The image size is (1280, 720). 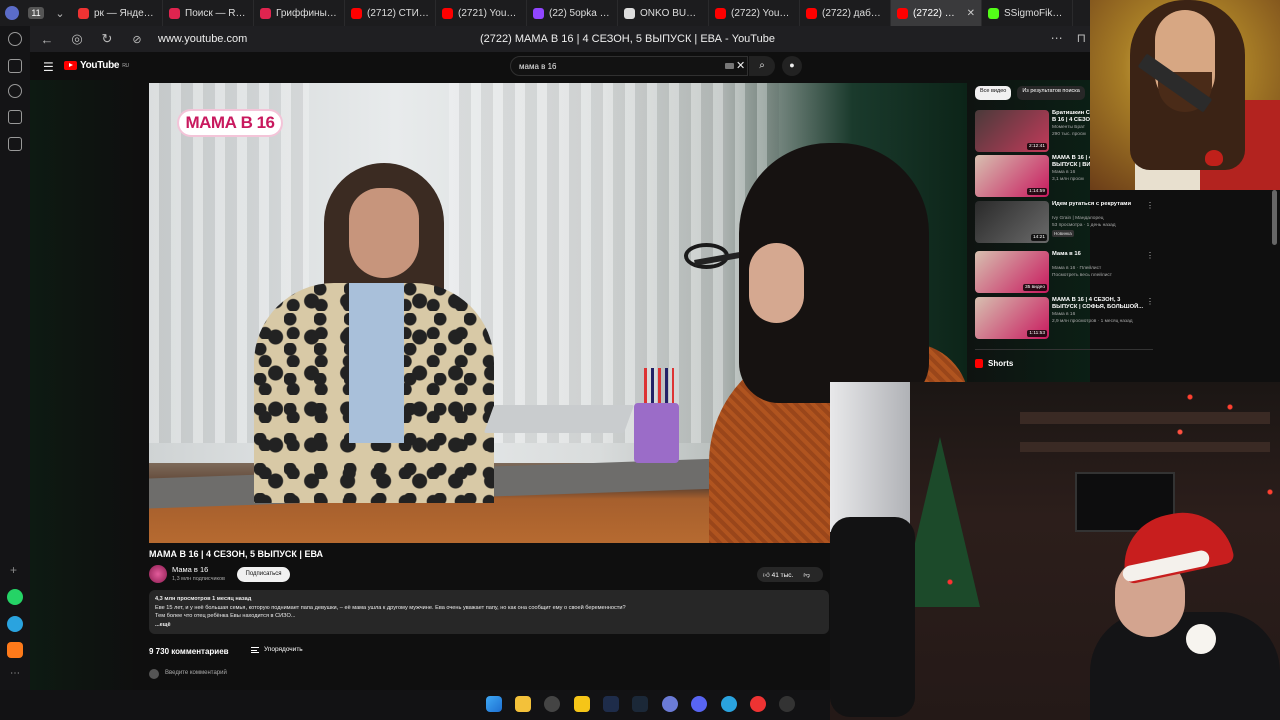 What do you see at coordinates (758, 704) in the screenshot?
I see `yandex-browser-icon` at bounding box center [758, 704].